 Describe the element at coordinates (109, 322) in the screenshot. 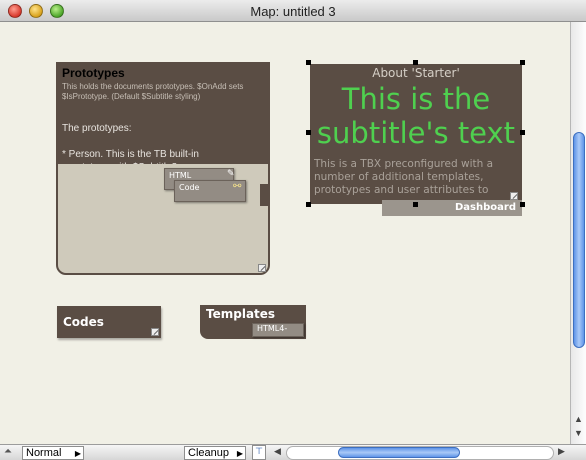

I see `codes-note: Codes` at that location.